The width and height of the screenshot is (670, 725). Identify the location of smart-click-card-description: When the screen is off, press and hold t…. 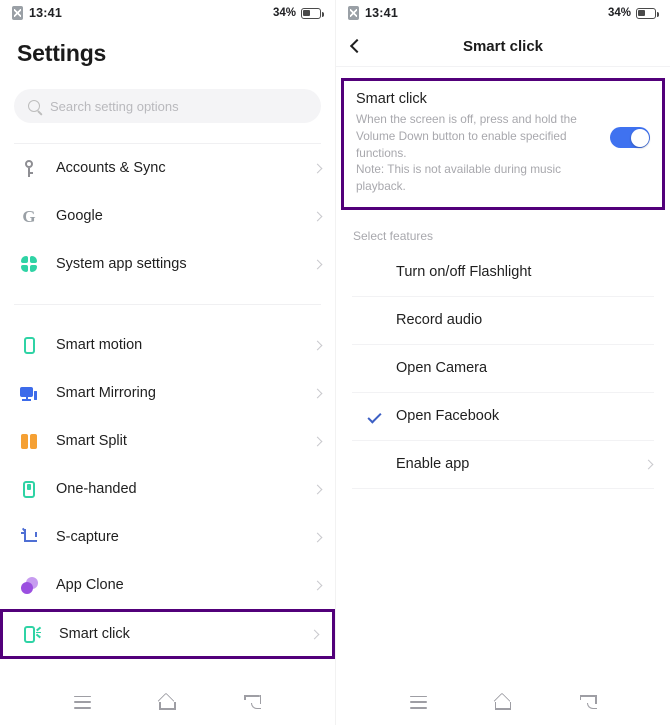
(466, 152).